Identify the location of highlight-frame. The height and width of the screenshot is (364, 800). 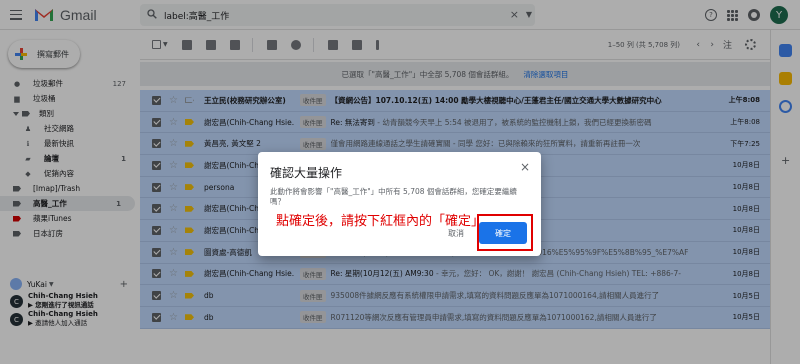
(505, 232).